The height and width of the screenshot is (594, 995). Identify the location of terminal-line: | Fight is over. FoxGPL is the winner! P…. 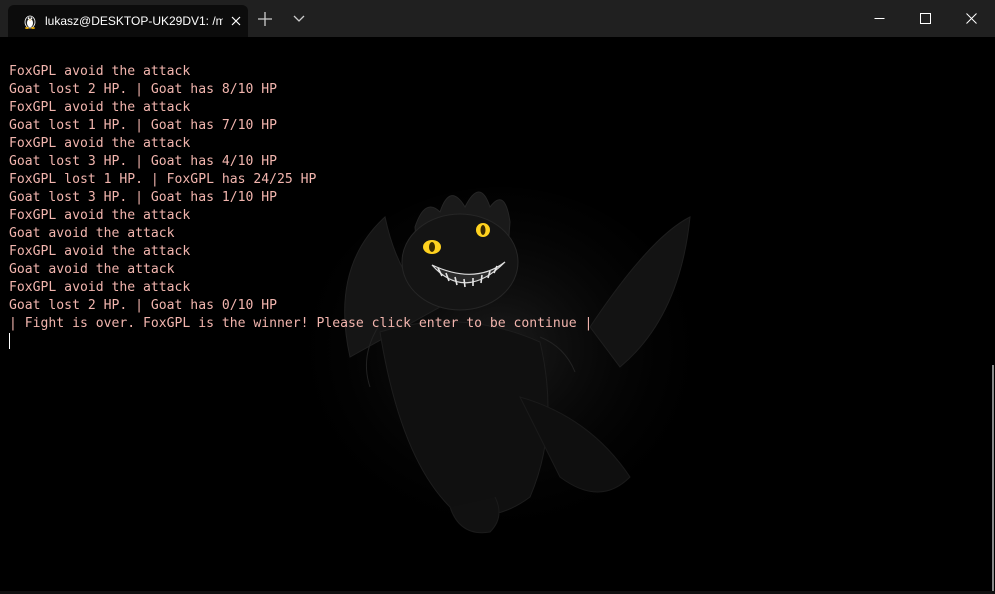
(301, 323).